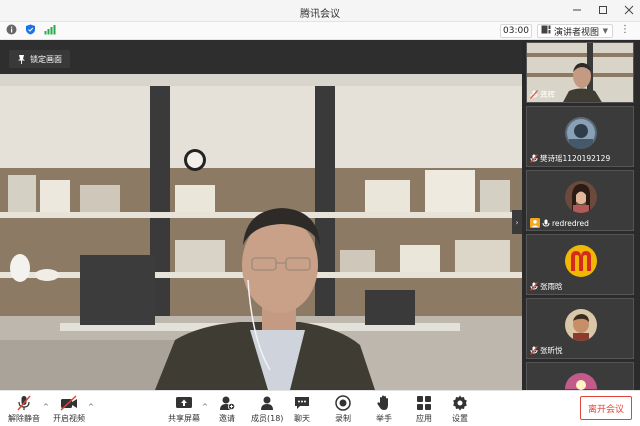  Describe the element at coordinates (575, 158) in the screenshot. I see `participant-name: 樊诗瑶1120192129` at that location.